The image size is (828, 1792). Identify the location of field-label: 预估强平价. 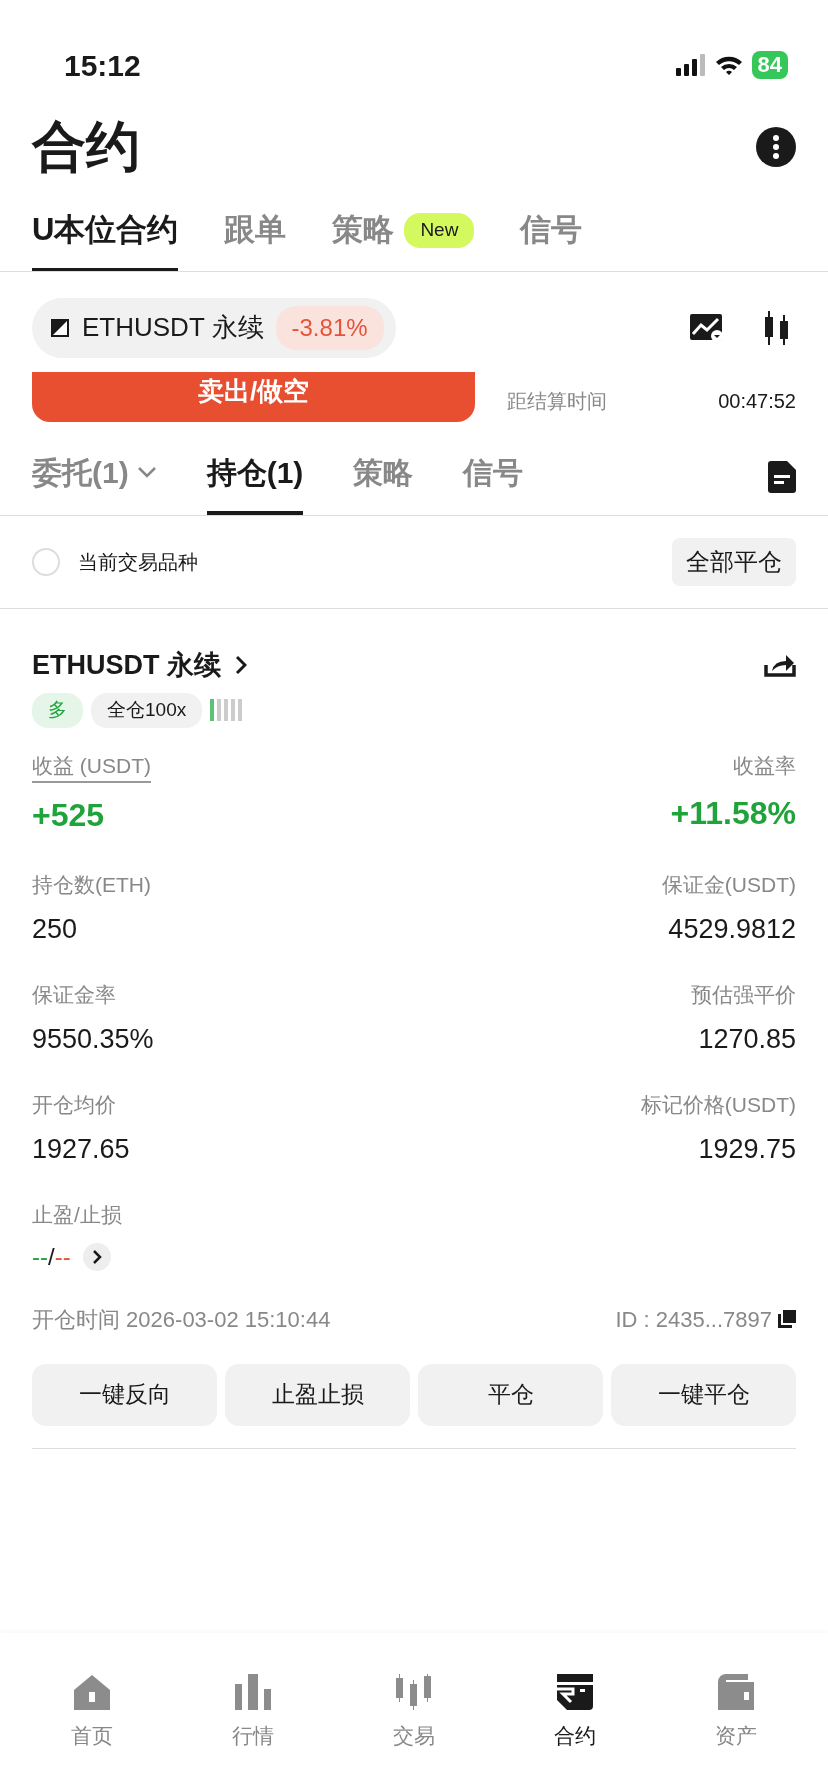
(743, 995).